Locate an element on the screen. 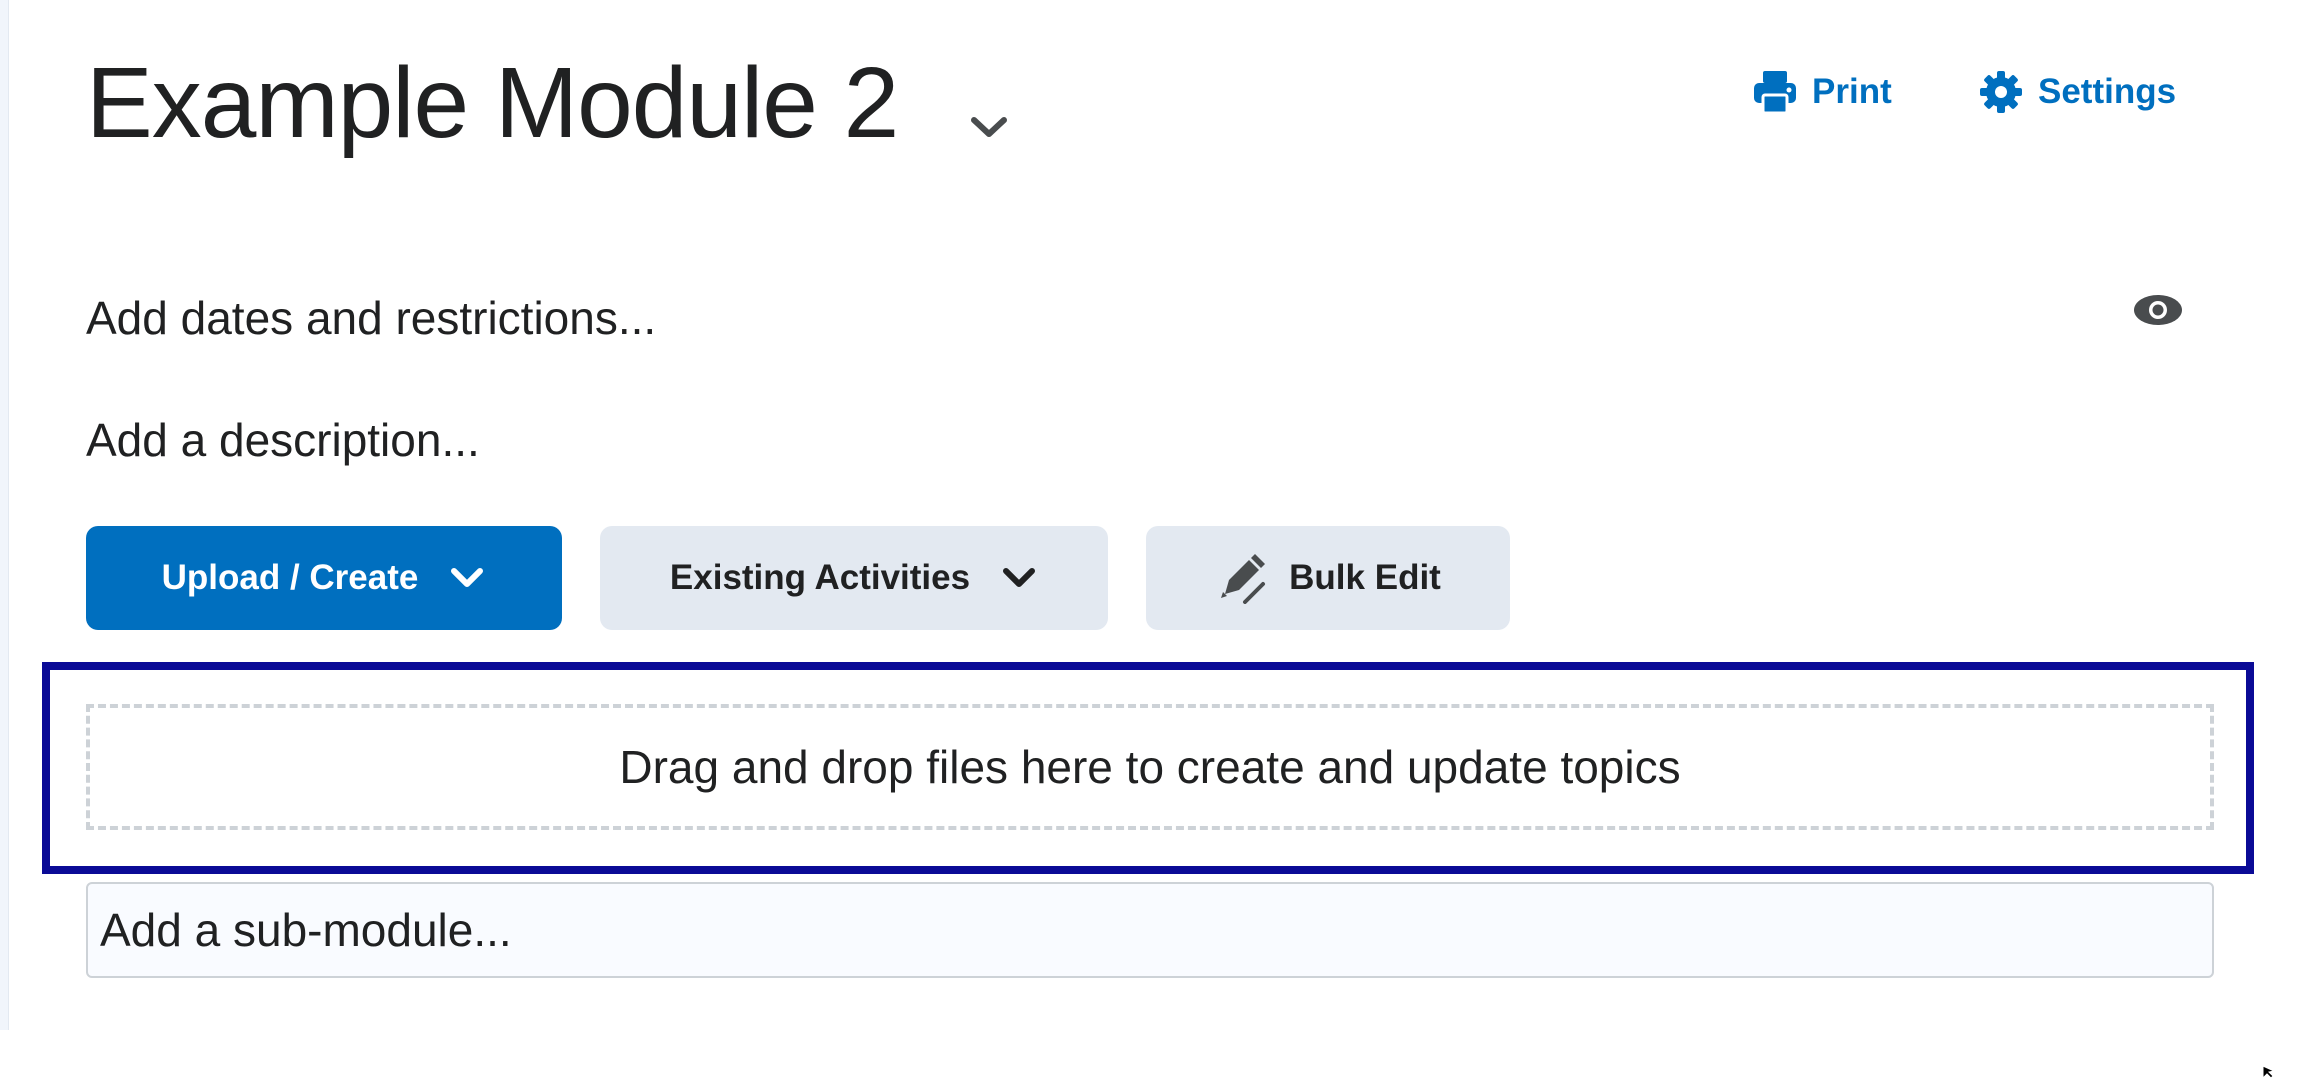 The image size is (2300, 1078). upload-create-label: Upload / Create is located at coordinates (290, 577).